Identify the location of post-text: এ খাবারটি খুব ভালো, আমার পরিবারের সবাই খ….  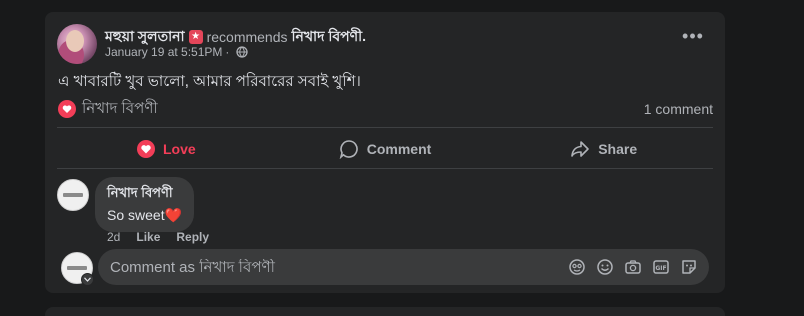
(209, 81).